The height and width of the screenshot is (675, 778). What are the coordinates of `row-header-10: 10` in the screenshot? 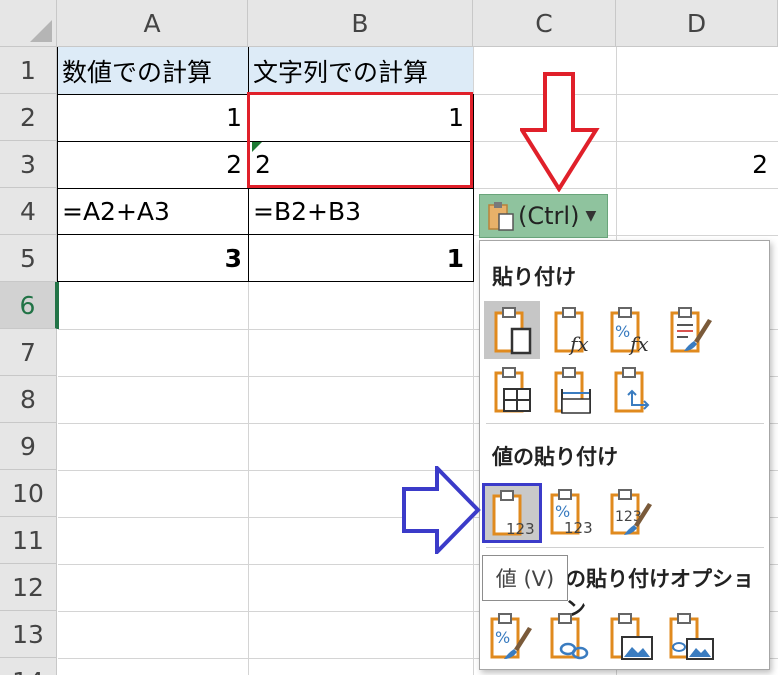 It's located at (28, 493).